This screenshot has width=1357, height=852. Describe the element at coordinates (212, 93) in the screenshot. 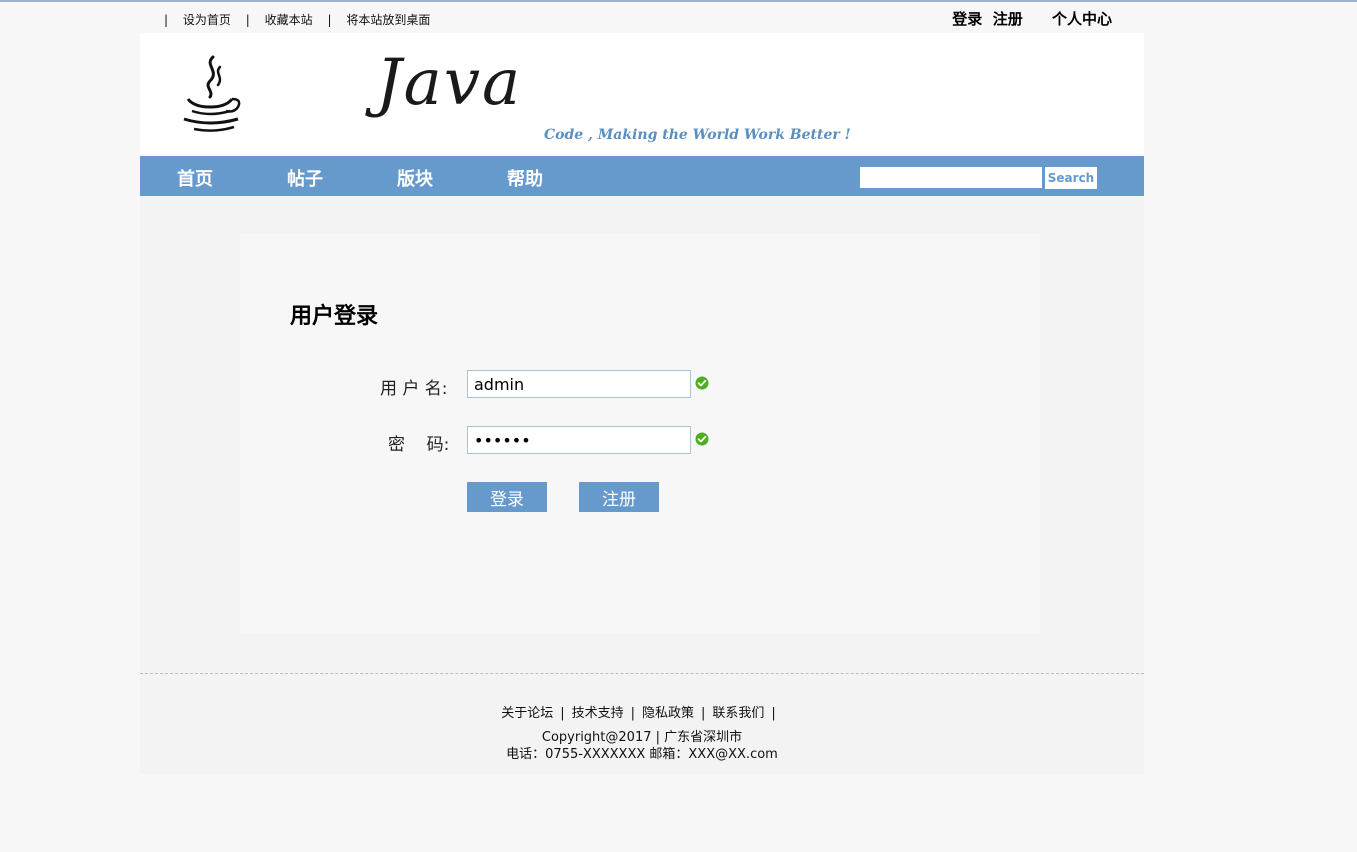

I see `coffee-cup-icon` at that location.